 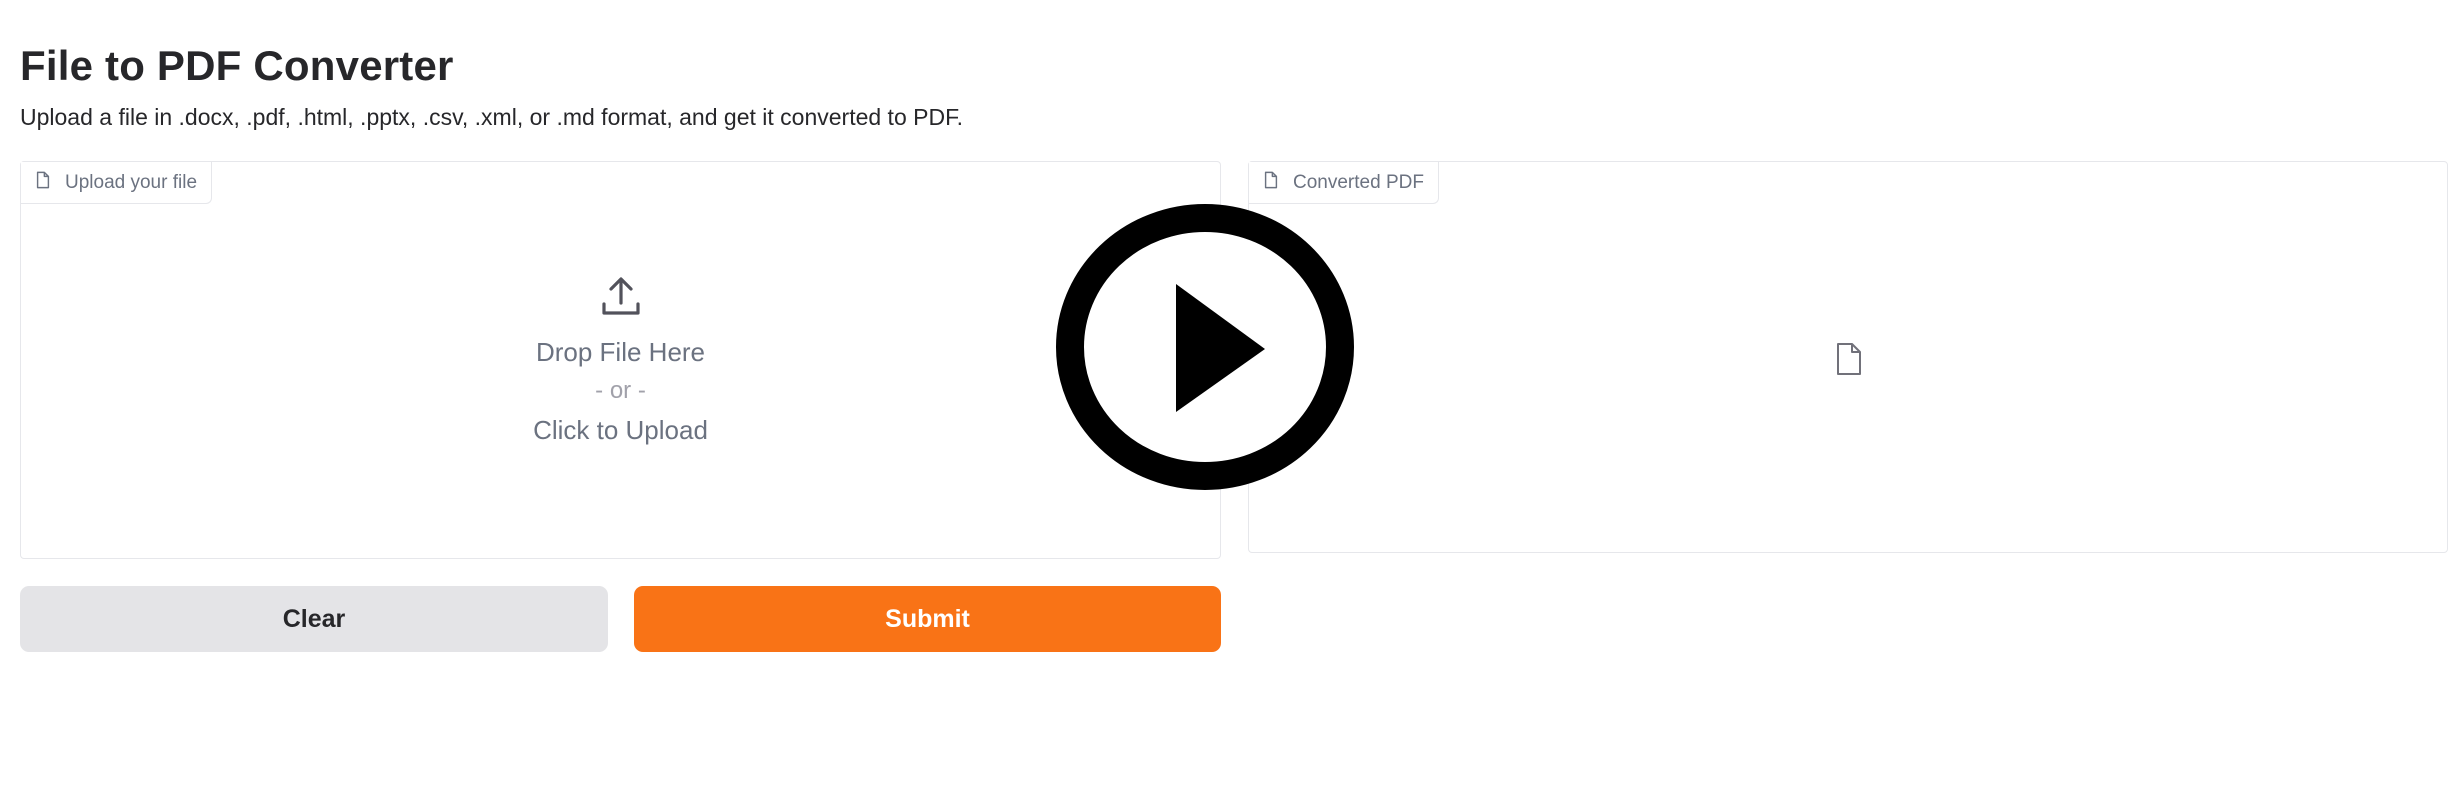 I want to click on output-panel-label: Converted PDF, so click(x=1344, y=183).